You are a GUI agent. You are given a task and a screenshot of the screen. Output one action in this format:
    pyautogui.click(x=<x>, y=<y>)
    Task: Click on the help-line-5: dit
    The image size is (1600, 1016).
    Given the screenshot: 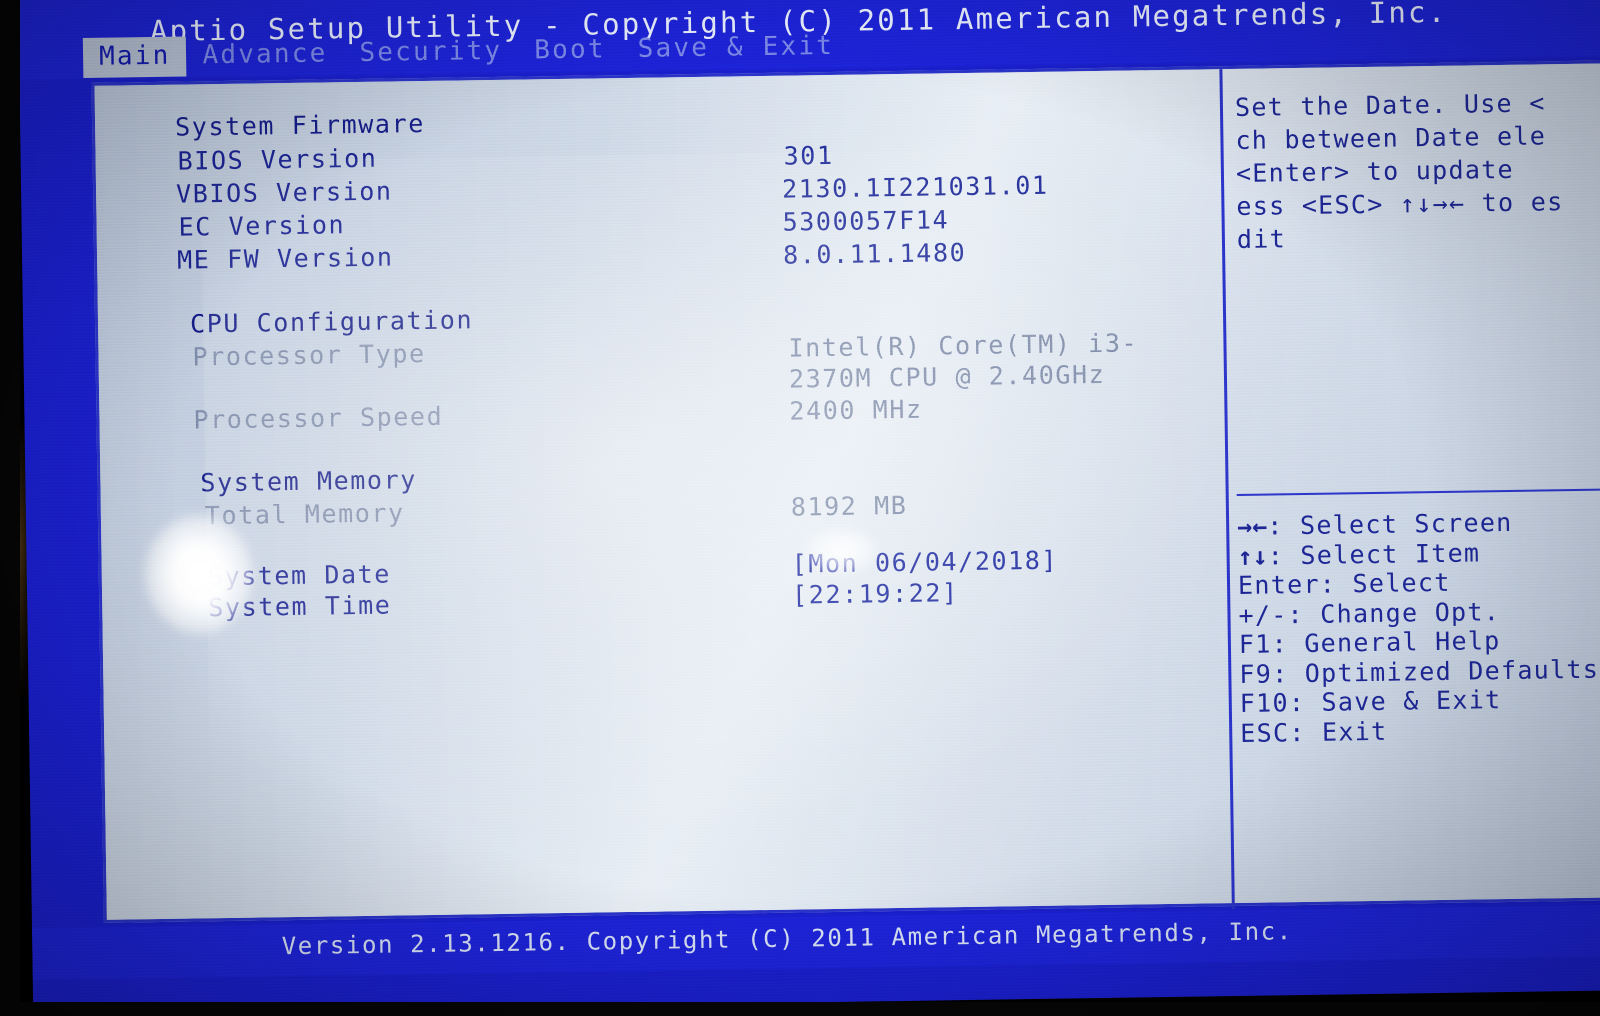 What is the action you would take?
    pyautogui.click(x=1261, y=239)
    